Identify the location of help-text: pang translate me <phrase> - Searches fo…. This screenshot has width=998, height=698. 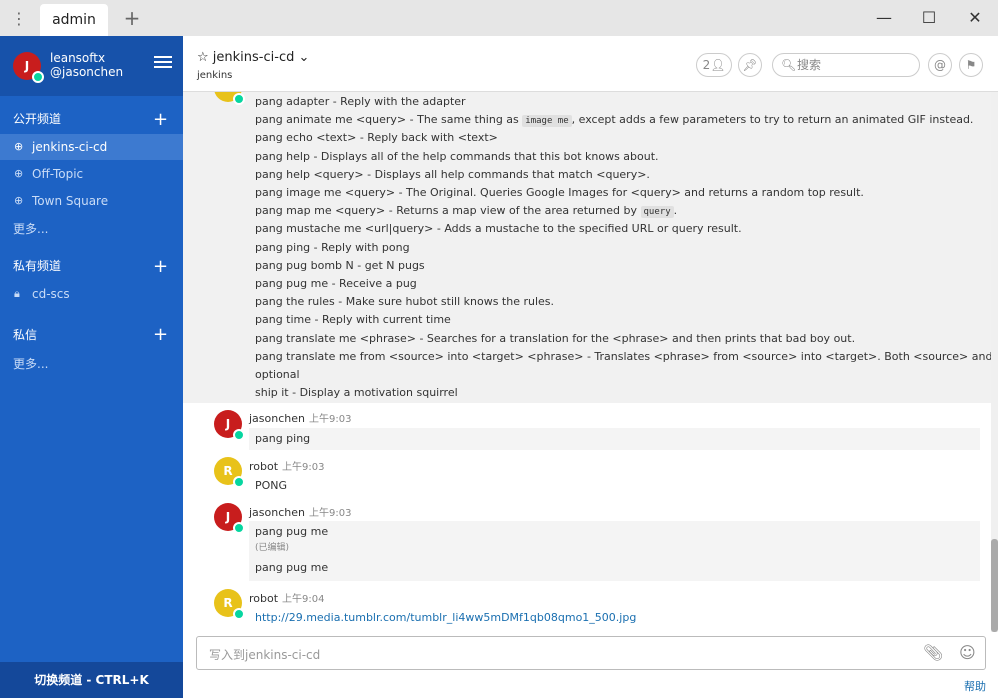
(555, 338).